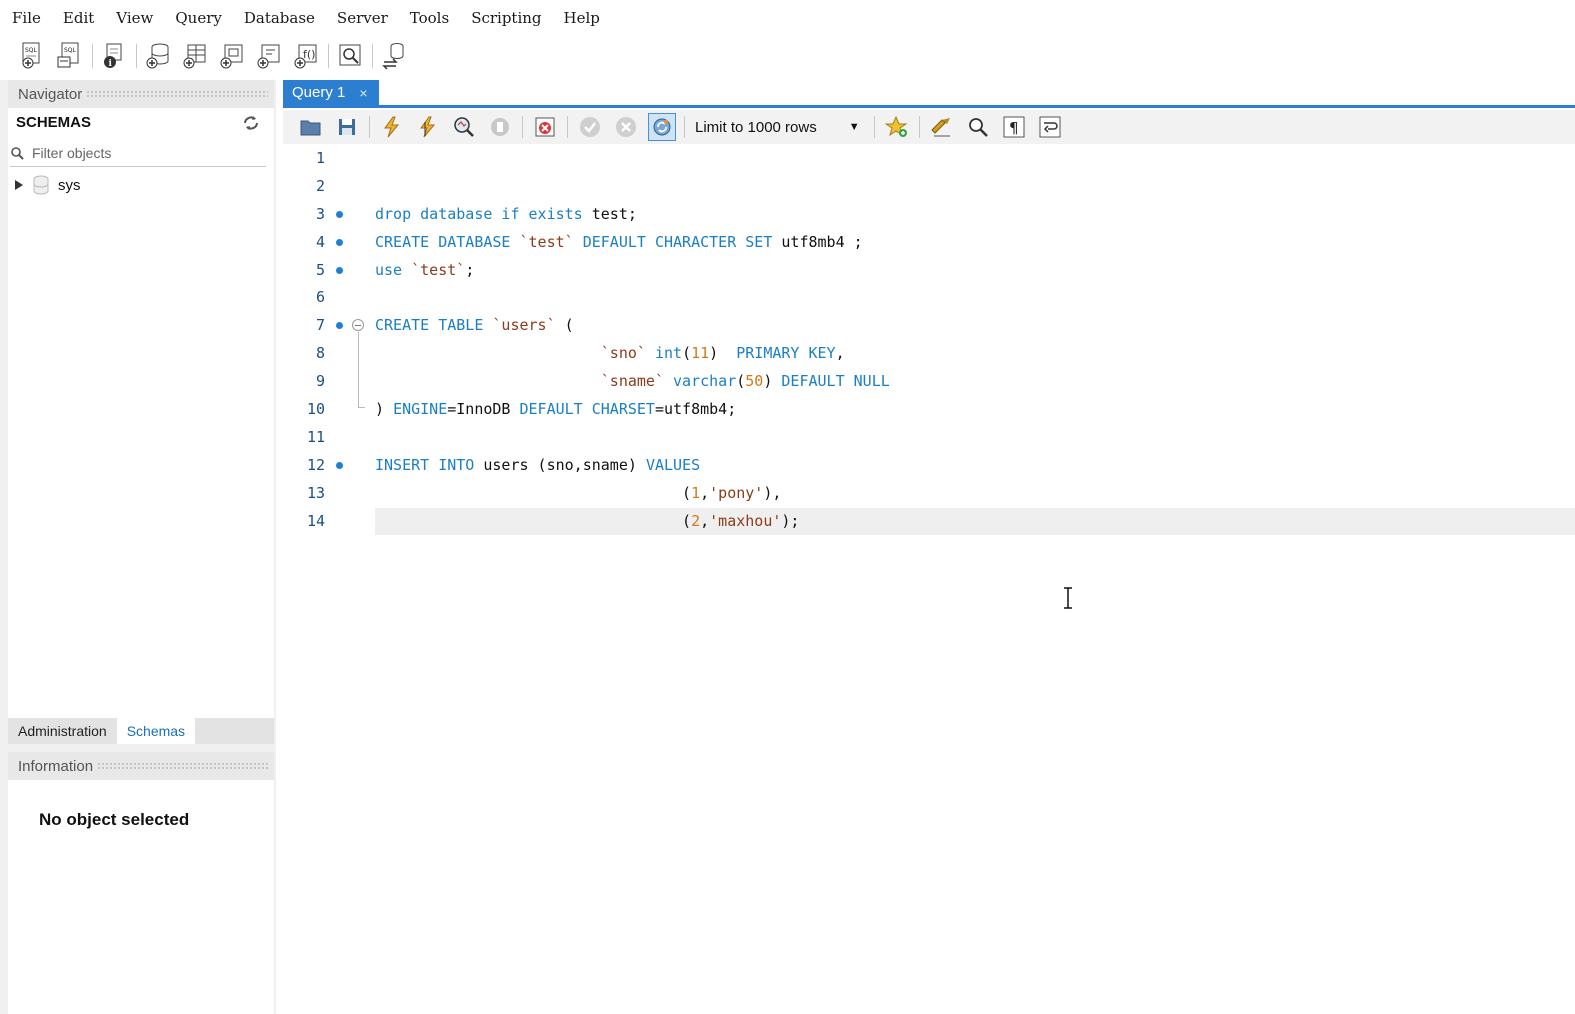 The width and height of the screenshot is (1575, 1014). What do you see at coordinates (114, 56) in the screenshot?
I see `inspector-icon: i` at bounding box center [114, 56].